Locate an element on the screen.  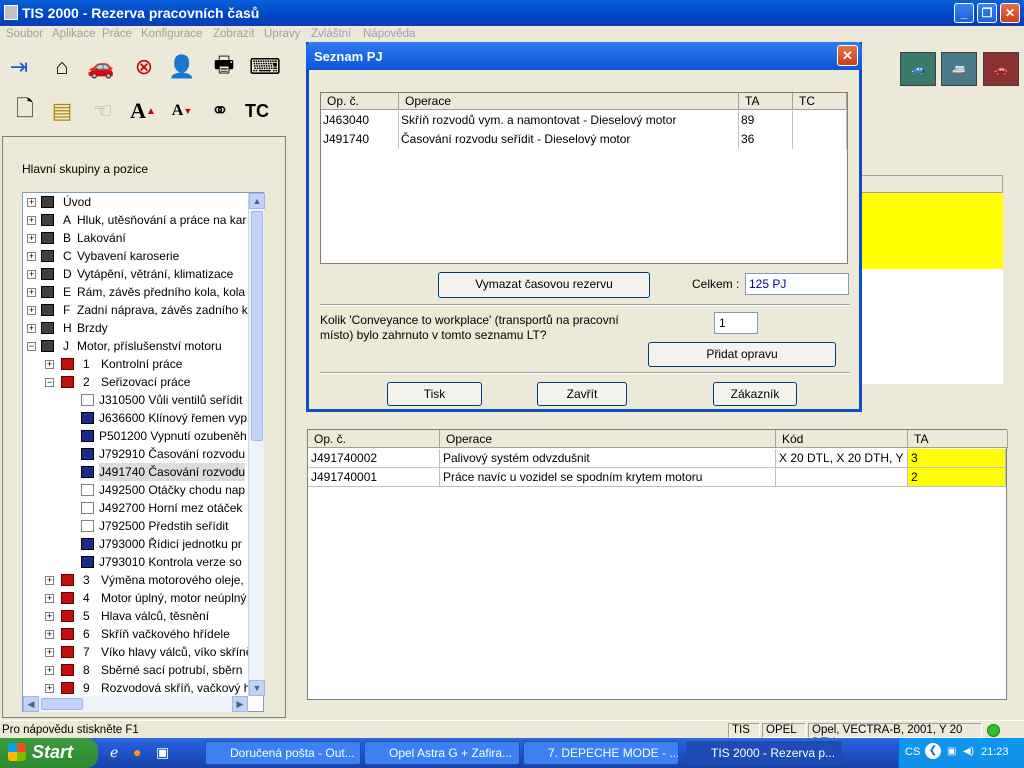
add-repair-button: Přidat opravu is located at coordinates (742, 354).